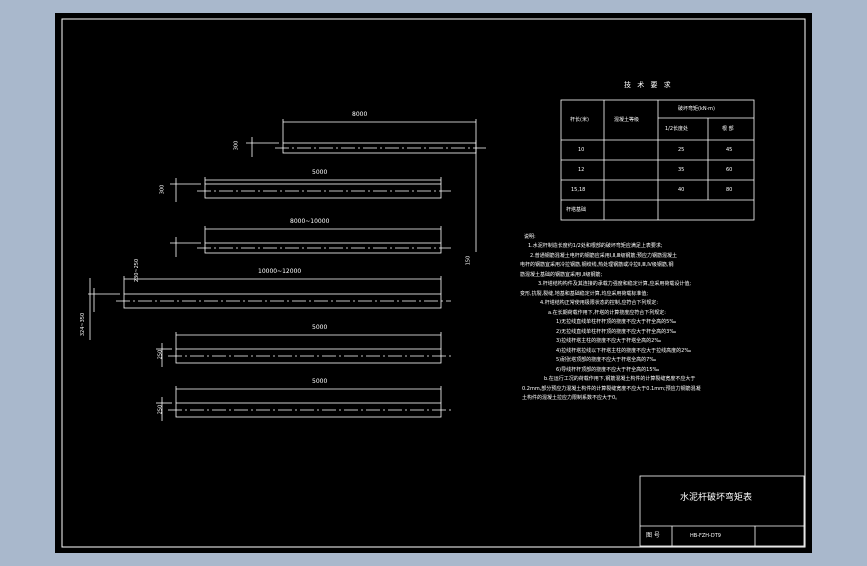 Image resolution: width=867 pixels, height=566 pixels. Describe the element at coordinates (571, 398) in the screenshot. I see `notes-line: 土构件的混凝土拉应力限制系数不应大于0。` at that location.